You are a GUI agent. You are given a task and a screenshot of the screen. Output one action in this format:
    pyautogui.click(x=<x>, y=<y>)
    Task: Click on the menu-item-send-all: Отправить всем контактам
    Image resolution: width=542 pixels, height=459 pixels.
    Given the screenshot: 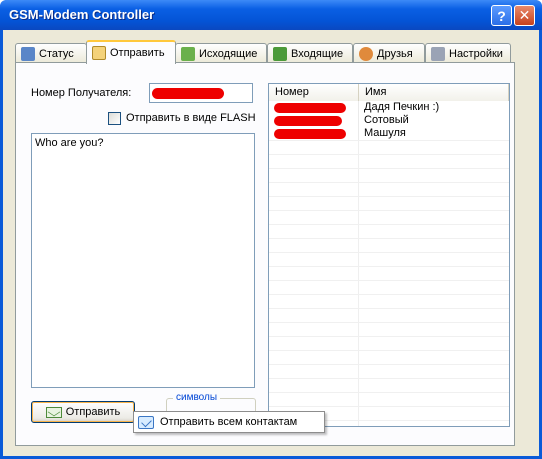 What is the action you would take?
    pyautogui.click(x=228, y=422)
    